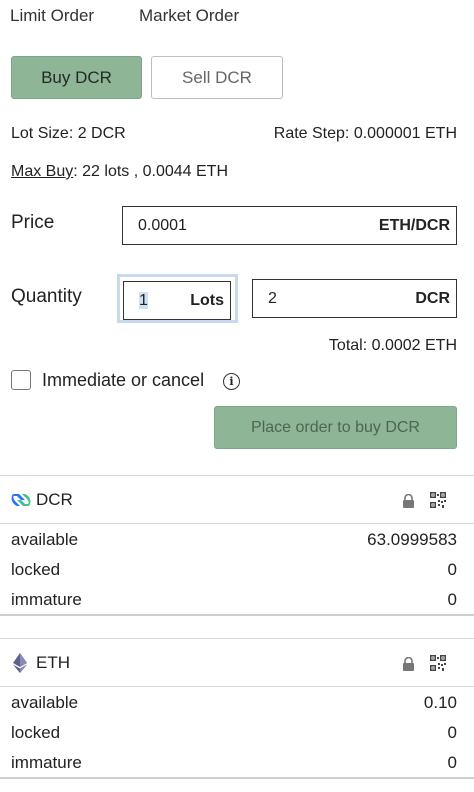 This screenshot has width=474, height=792. I want to click on lots-input-focus-ring: 1 Lots, so click(177, 298).